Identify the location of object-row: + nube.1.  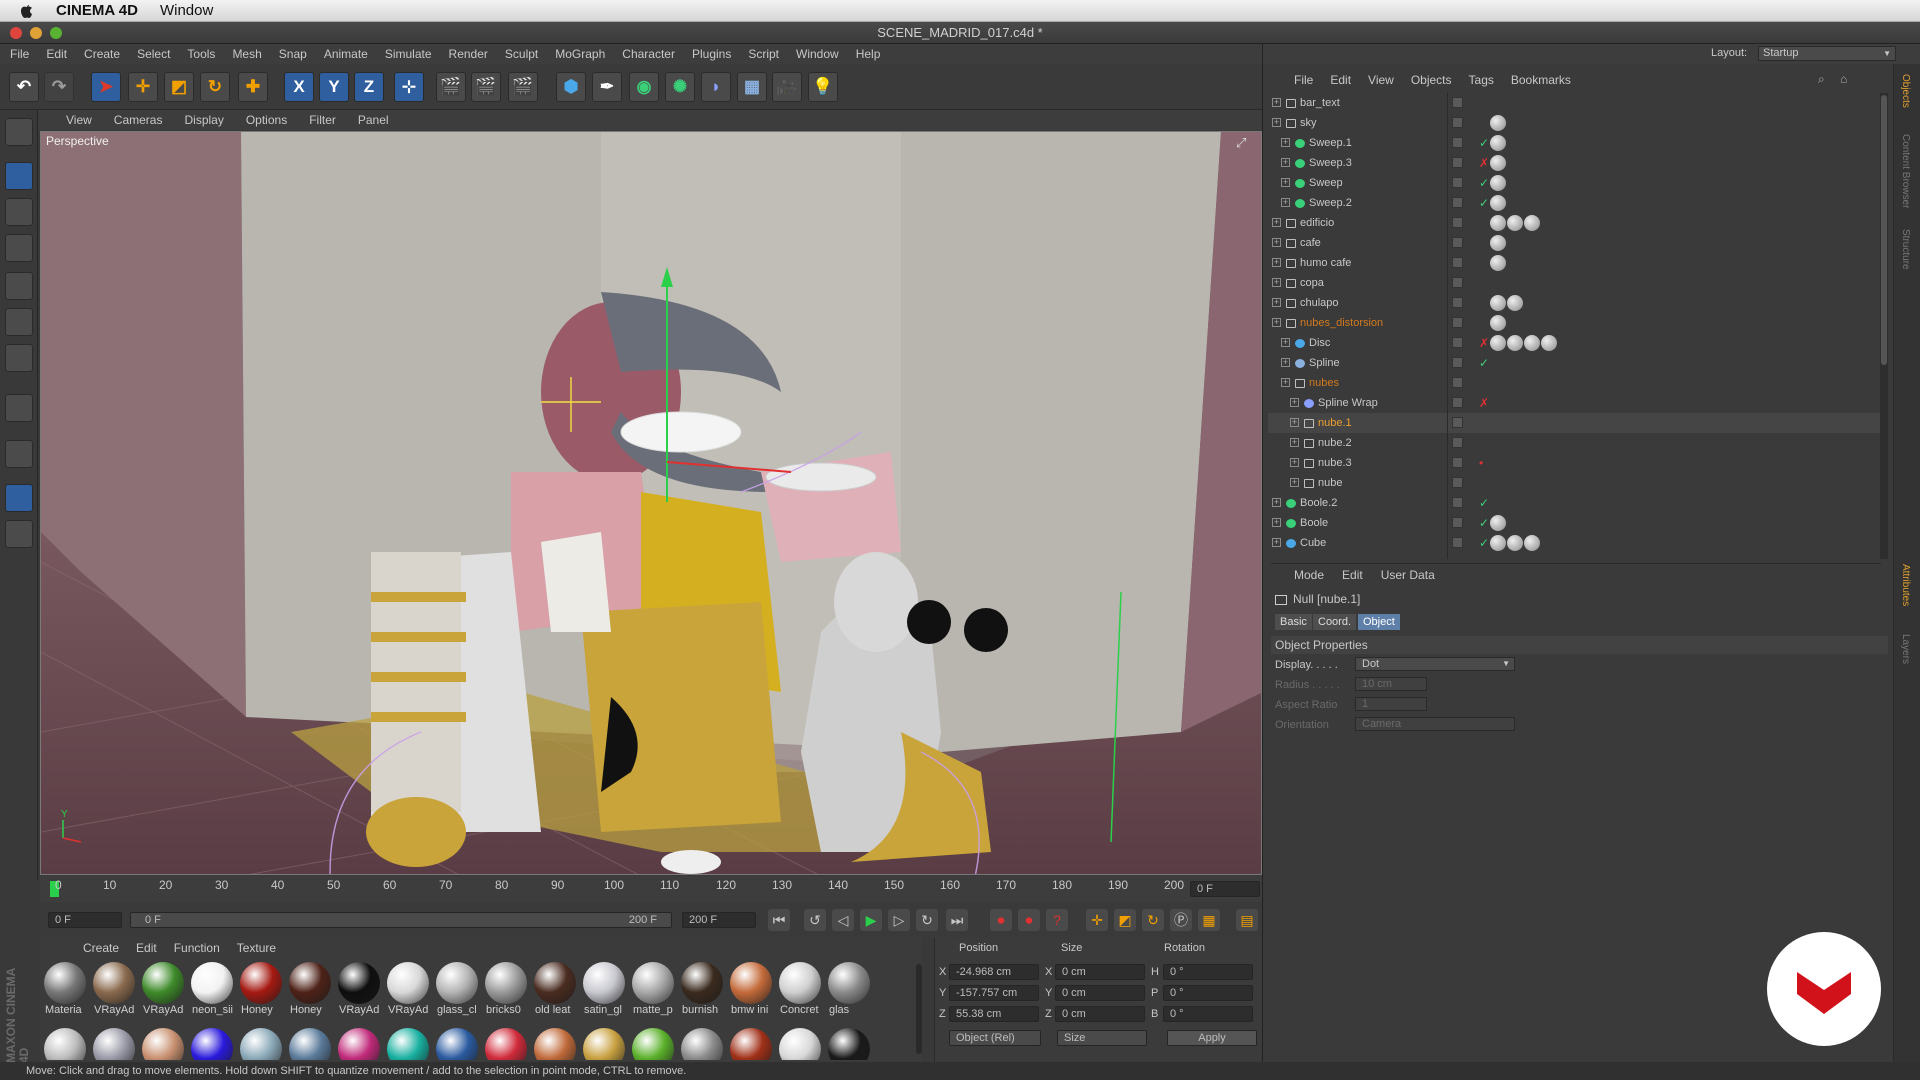
(1574, 423).